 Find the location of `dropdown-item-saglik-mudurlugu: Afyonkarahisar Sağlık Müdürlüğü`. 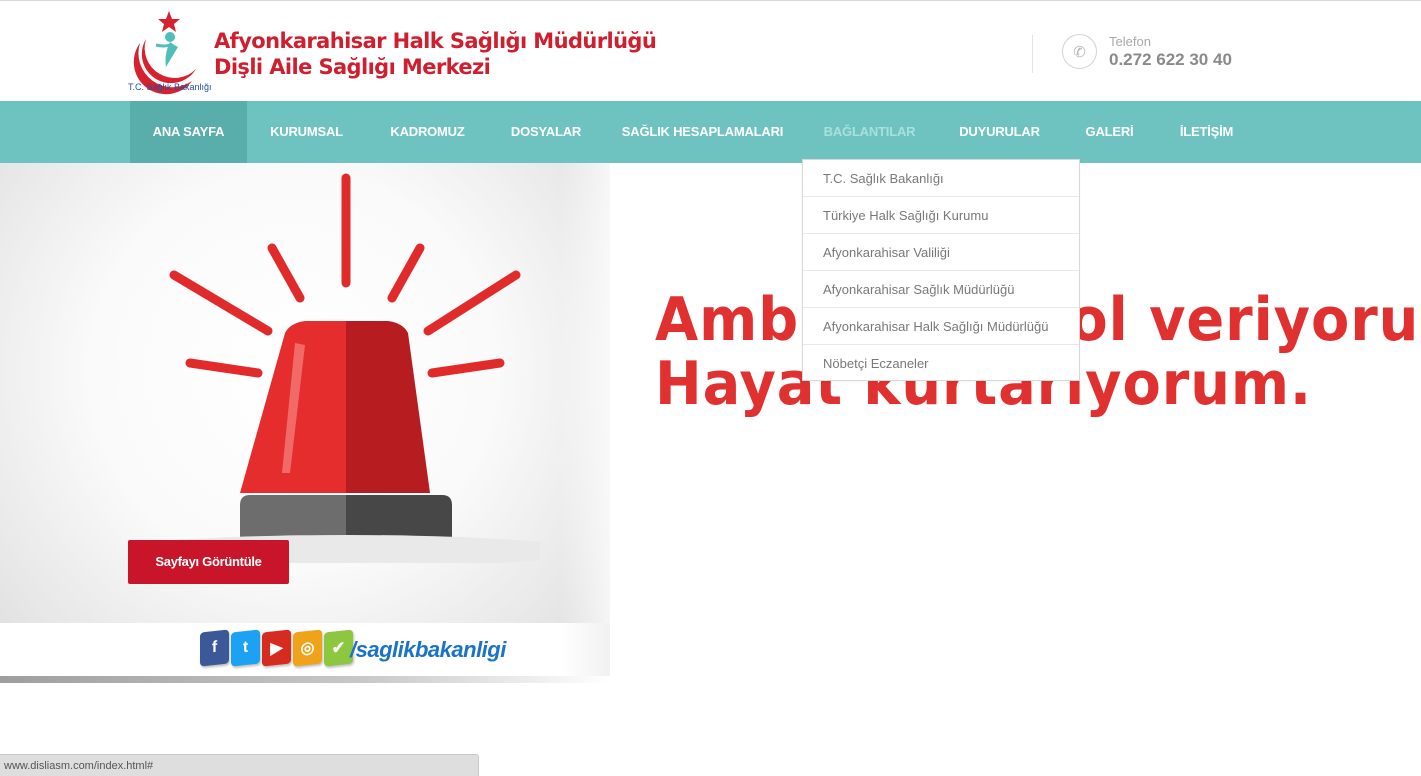

dropdown-item-saglik-mudurlugu: Afyonkarahisar Sağlık Müdürlüğü is located at coordinates (941, 289).